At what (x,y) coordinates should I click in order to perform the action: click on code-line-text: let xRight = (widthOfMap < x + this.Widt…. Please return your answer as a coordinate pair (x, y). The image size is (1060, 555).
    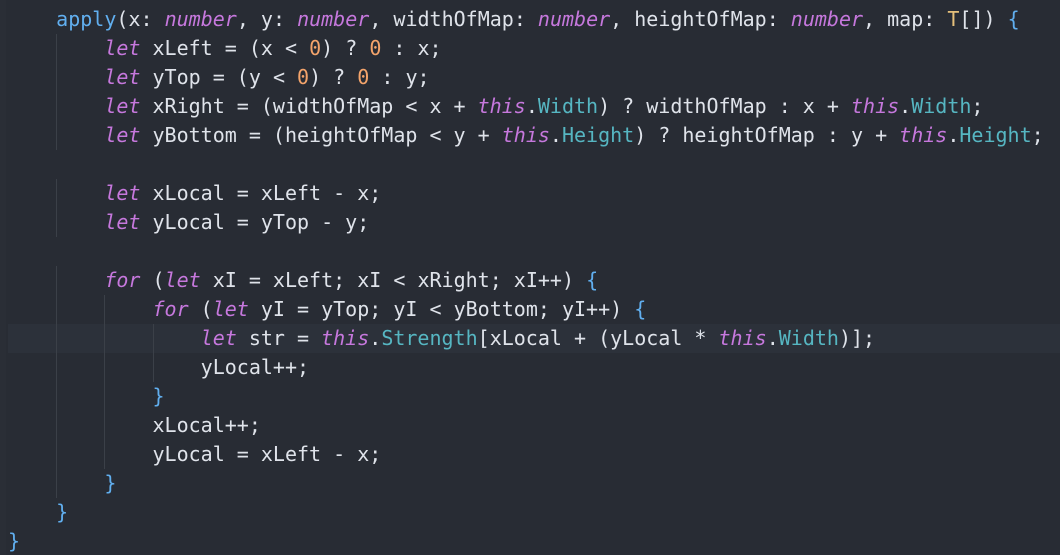
    Looking at the image, I should click on (544, 106).